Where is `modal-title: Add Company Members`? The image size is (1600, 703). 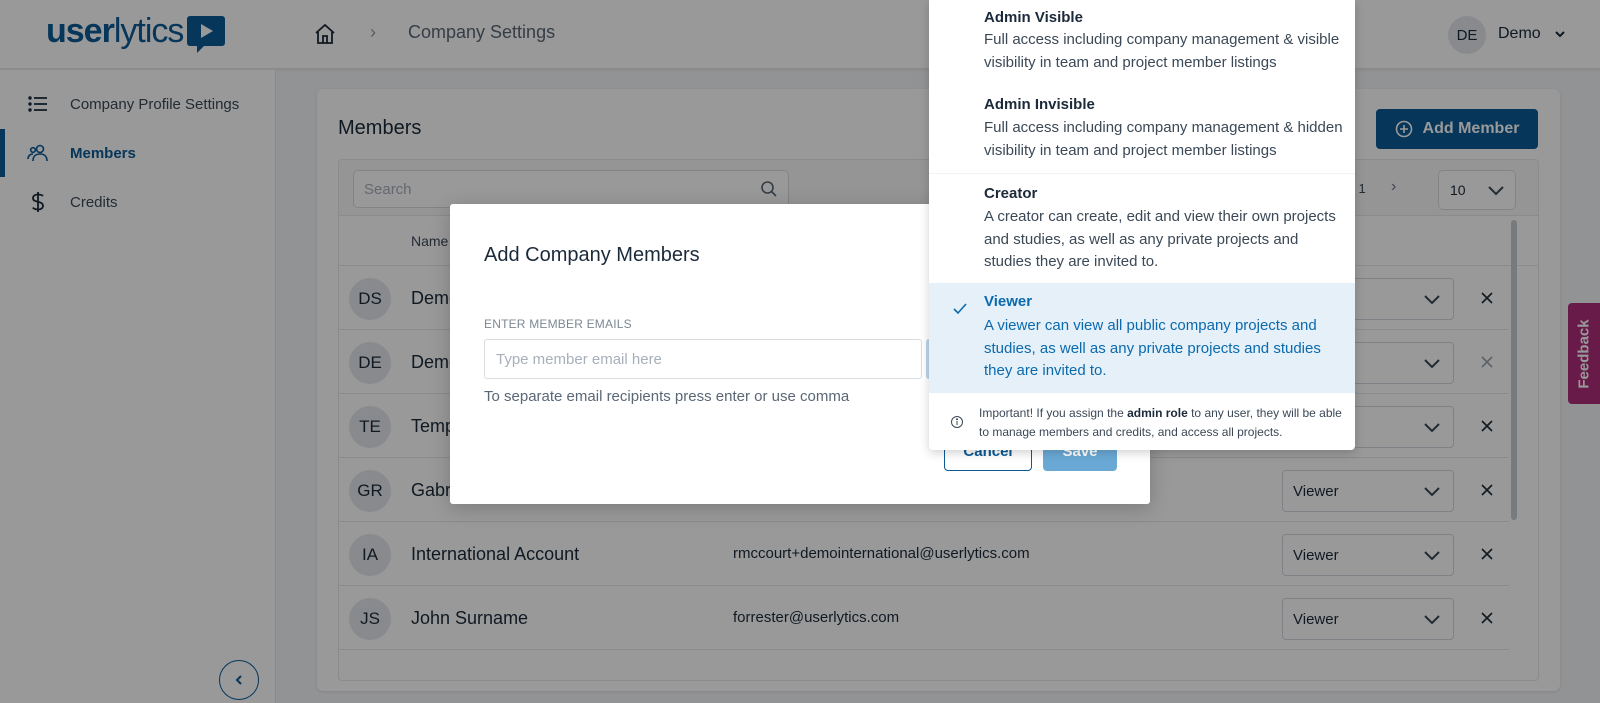
modal-title: Add Company Members is located at coordinates (592, 255).